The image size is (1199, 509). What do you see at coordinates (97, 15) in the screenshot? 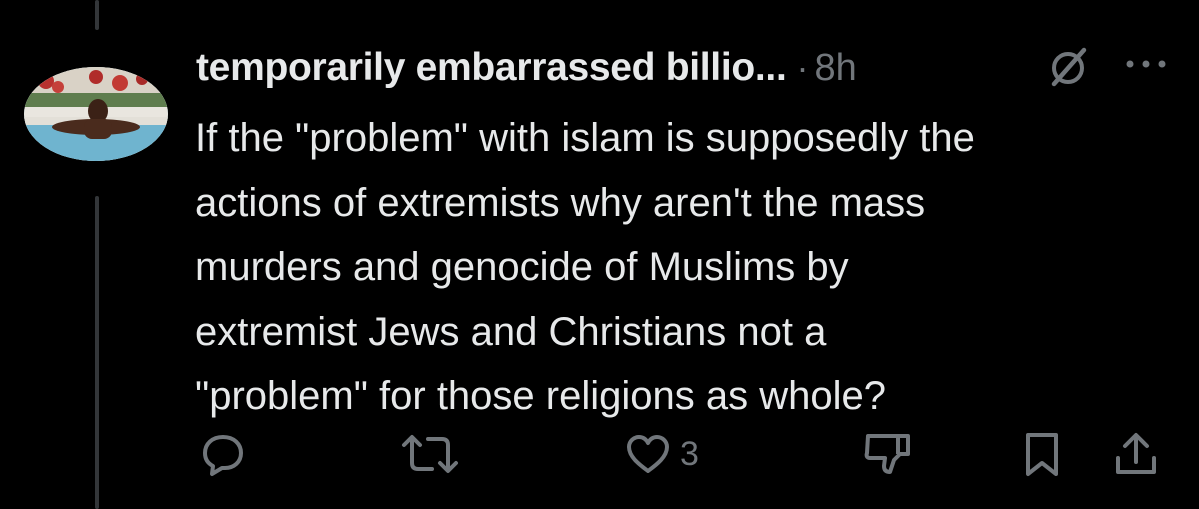
I see `thread-line-top` at bounding box center [97, 15].